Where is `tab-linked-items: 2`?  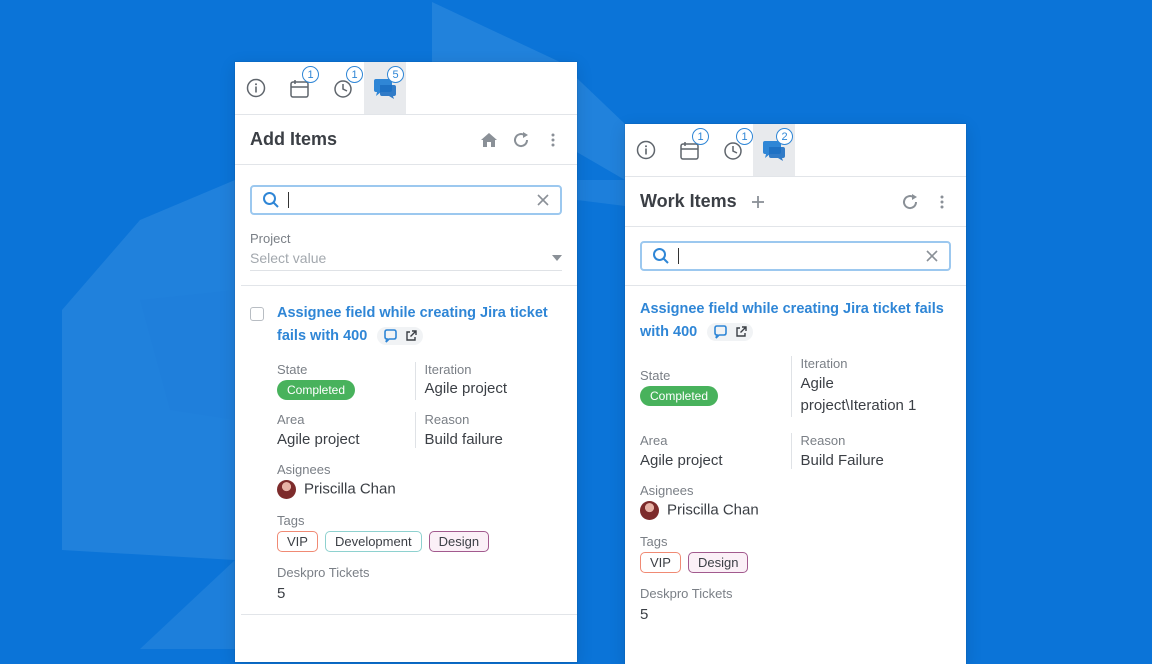 tab-linked-items: 2 is located at coordinates (774, 150).